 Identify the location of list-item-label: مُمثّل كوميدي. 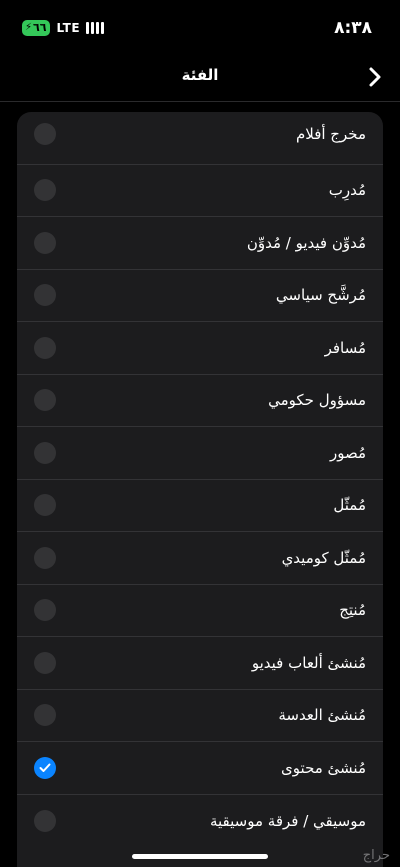
(323, 557).